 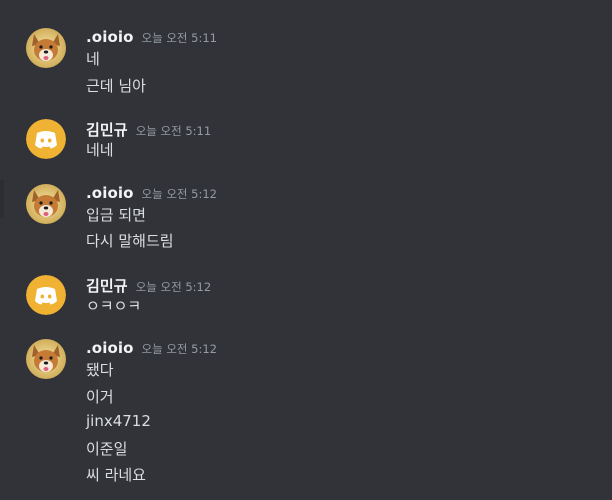 What do you see at coordinates (93, 59) in the screenshot?
I see `message-text: 네` at bounding box center [93, 59].